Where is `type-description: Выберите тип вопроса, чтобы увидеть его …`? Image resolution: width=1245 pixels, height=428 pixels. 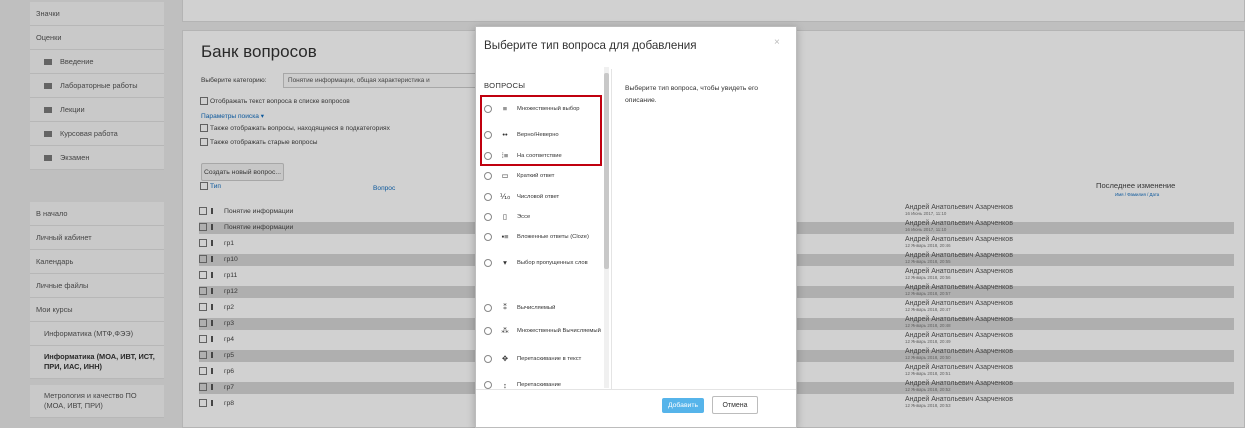
type-description: Выберите тип вопроса, чтобы увидеть его … is located at coordinates (692, 94).